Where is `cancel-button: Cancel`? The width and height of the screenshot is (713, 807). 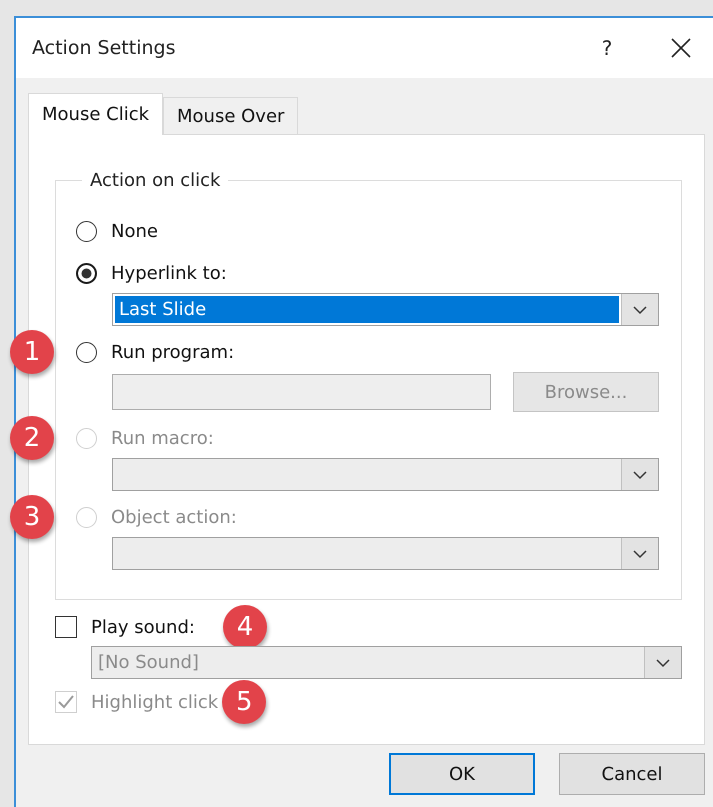 cancel-button: Cancel is located at coordinates (632, 774).